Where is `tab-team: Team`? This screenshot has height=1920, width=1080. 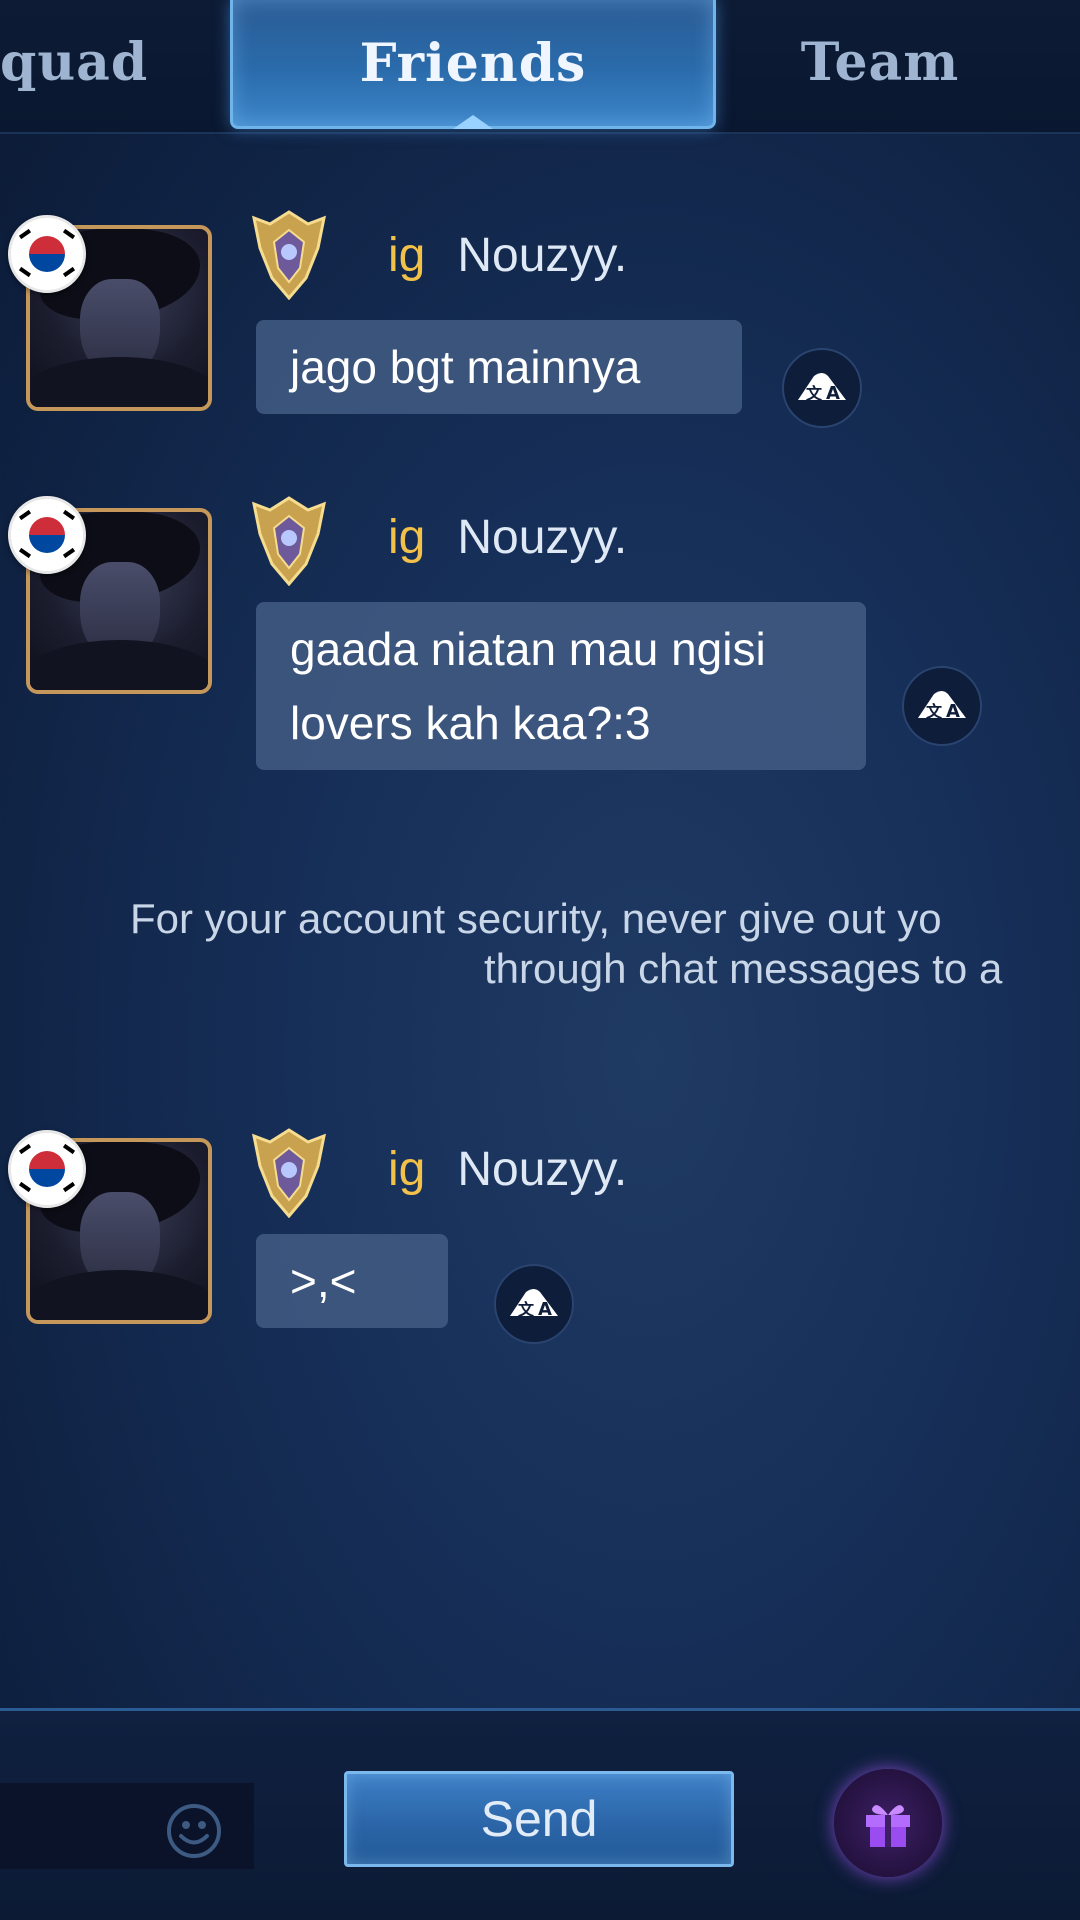 tab-team: Team is located at coordinates (880, 62).